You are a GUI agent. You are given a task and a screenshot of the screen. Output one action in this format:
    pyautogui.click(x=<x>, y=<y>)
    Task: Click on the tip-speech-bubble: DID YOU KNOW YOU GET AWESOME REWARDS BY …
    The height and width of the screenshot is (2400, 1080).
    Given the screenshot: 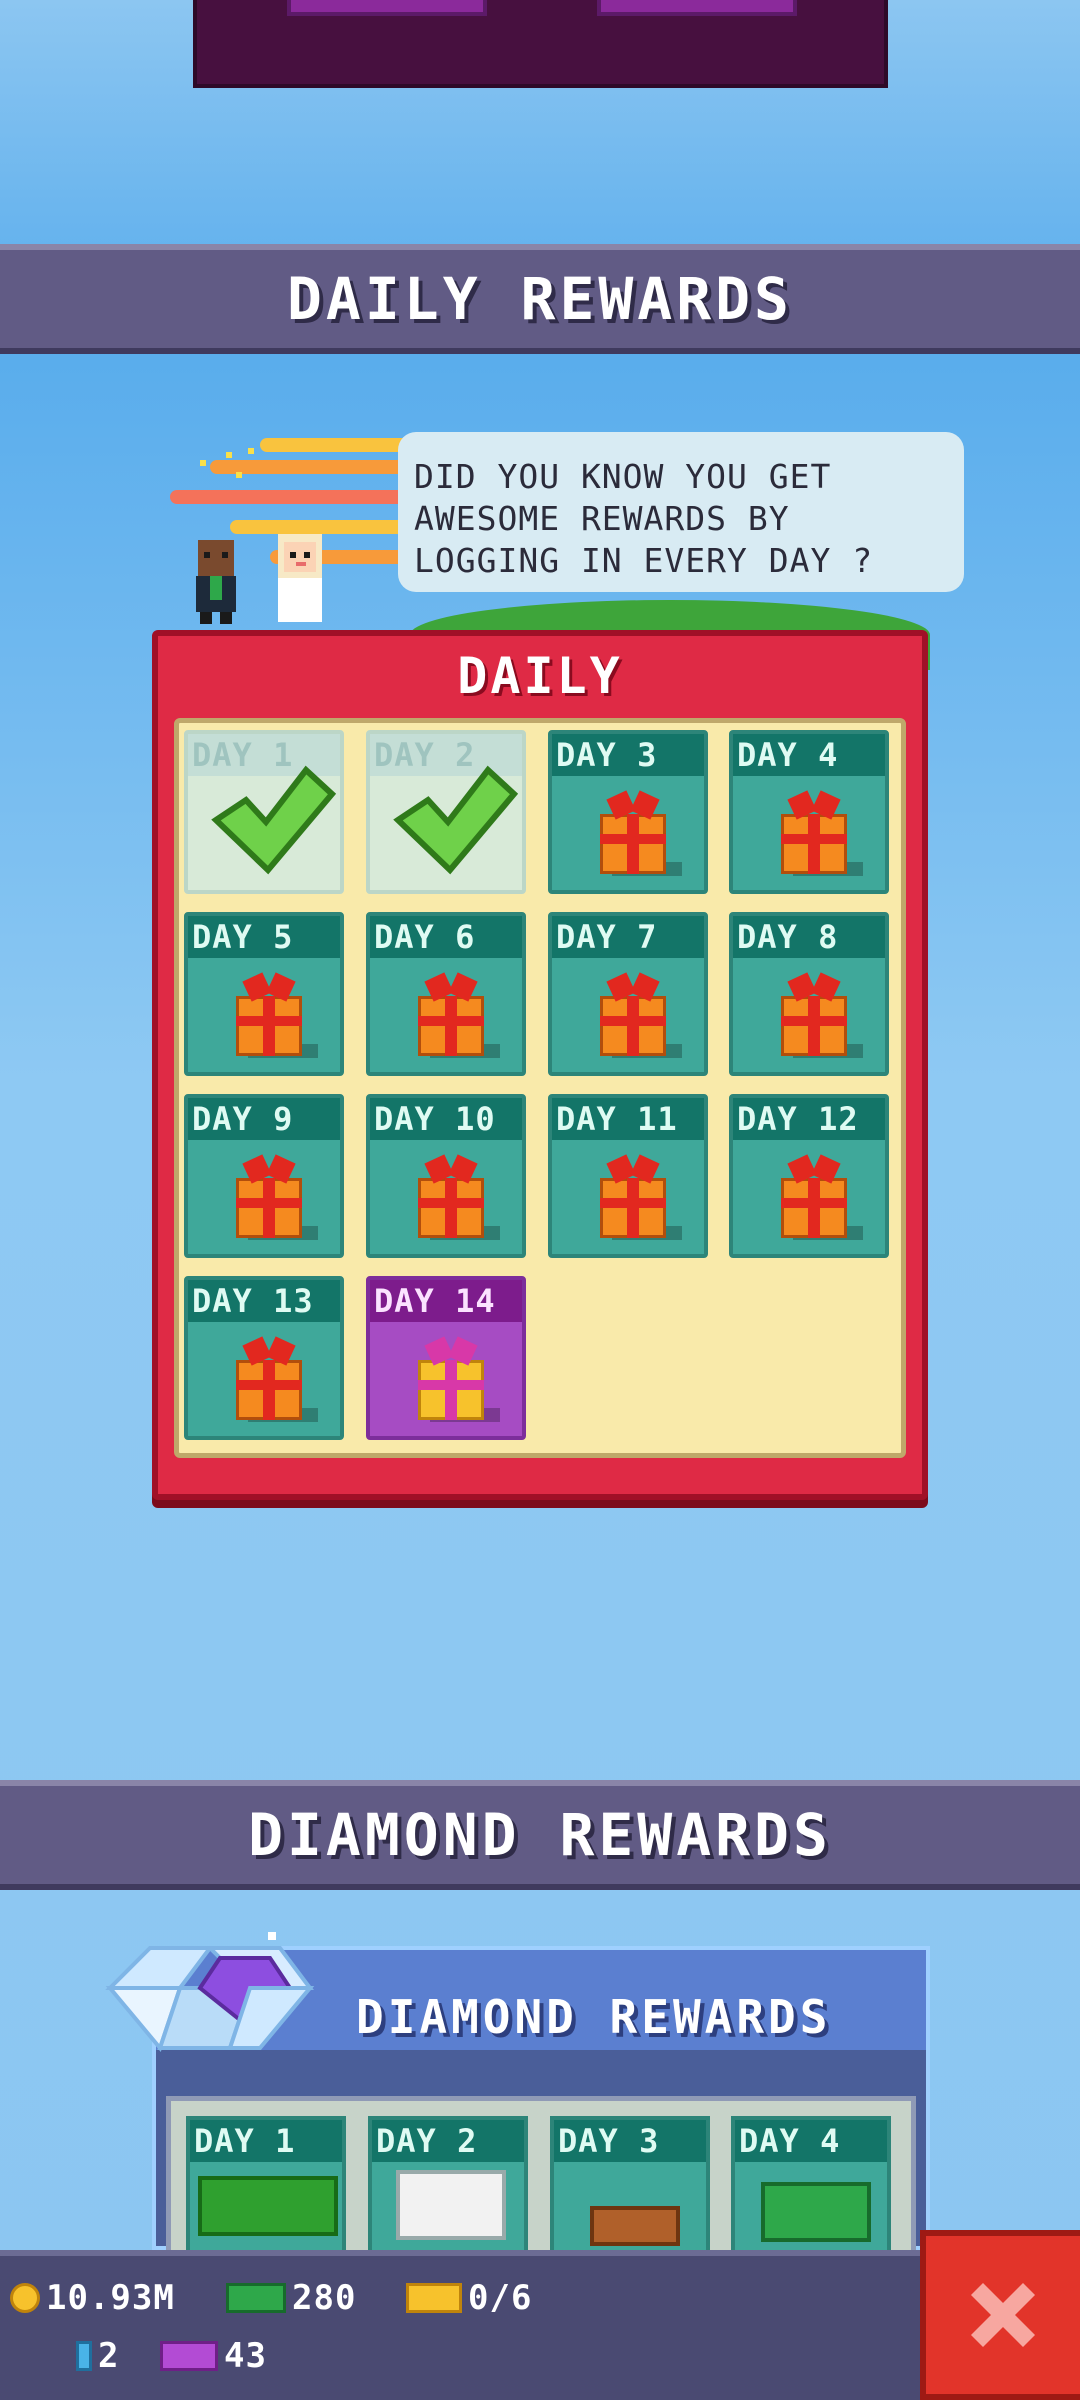 What is the action you would take?
    pyautogui.click(x=681, y=512)
    